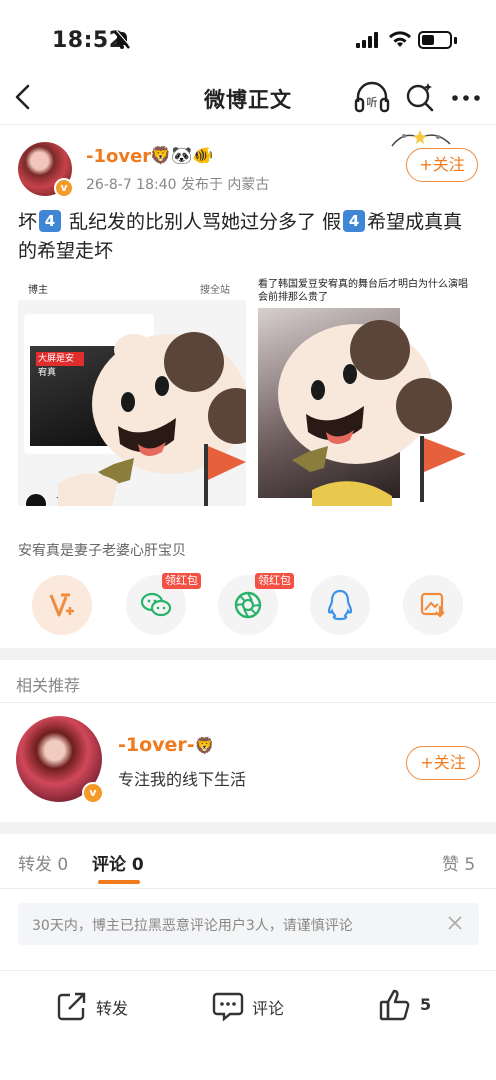 Image resolution: width=496 pixels, height=1080 pixels. I want to click on tab-repost: 转发 0, so click(43, 862).